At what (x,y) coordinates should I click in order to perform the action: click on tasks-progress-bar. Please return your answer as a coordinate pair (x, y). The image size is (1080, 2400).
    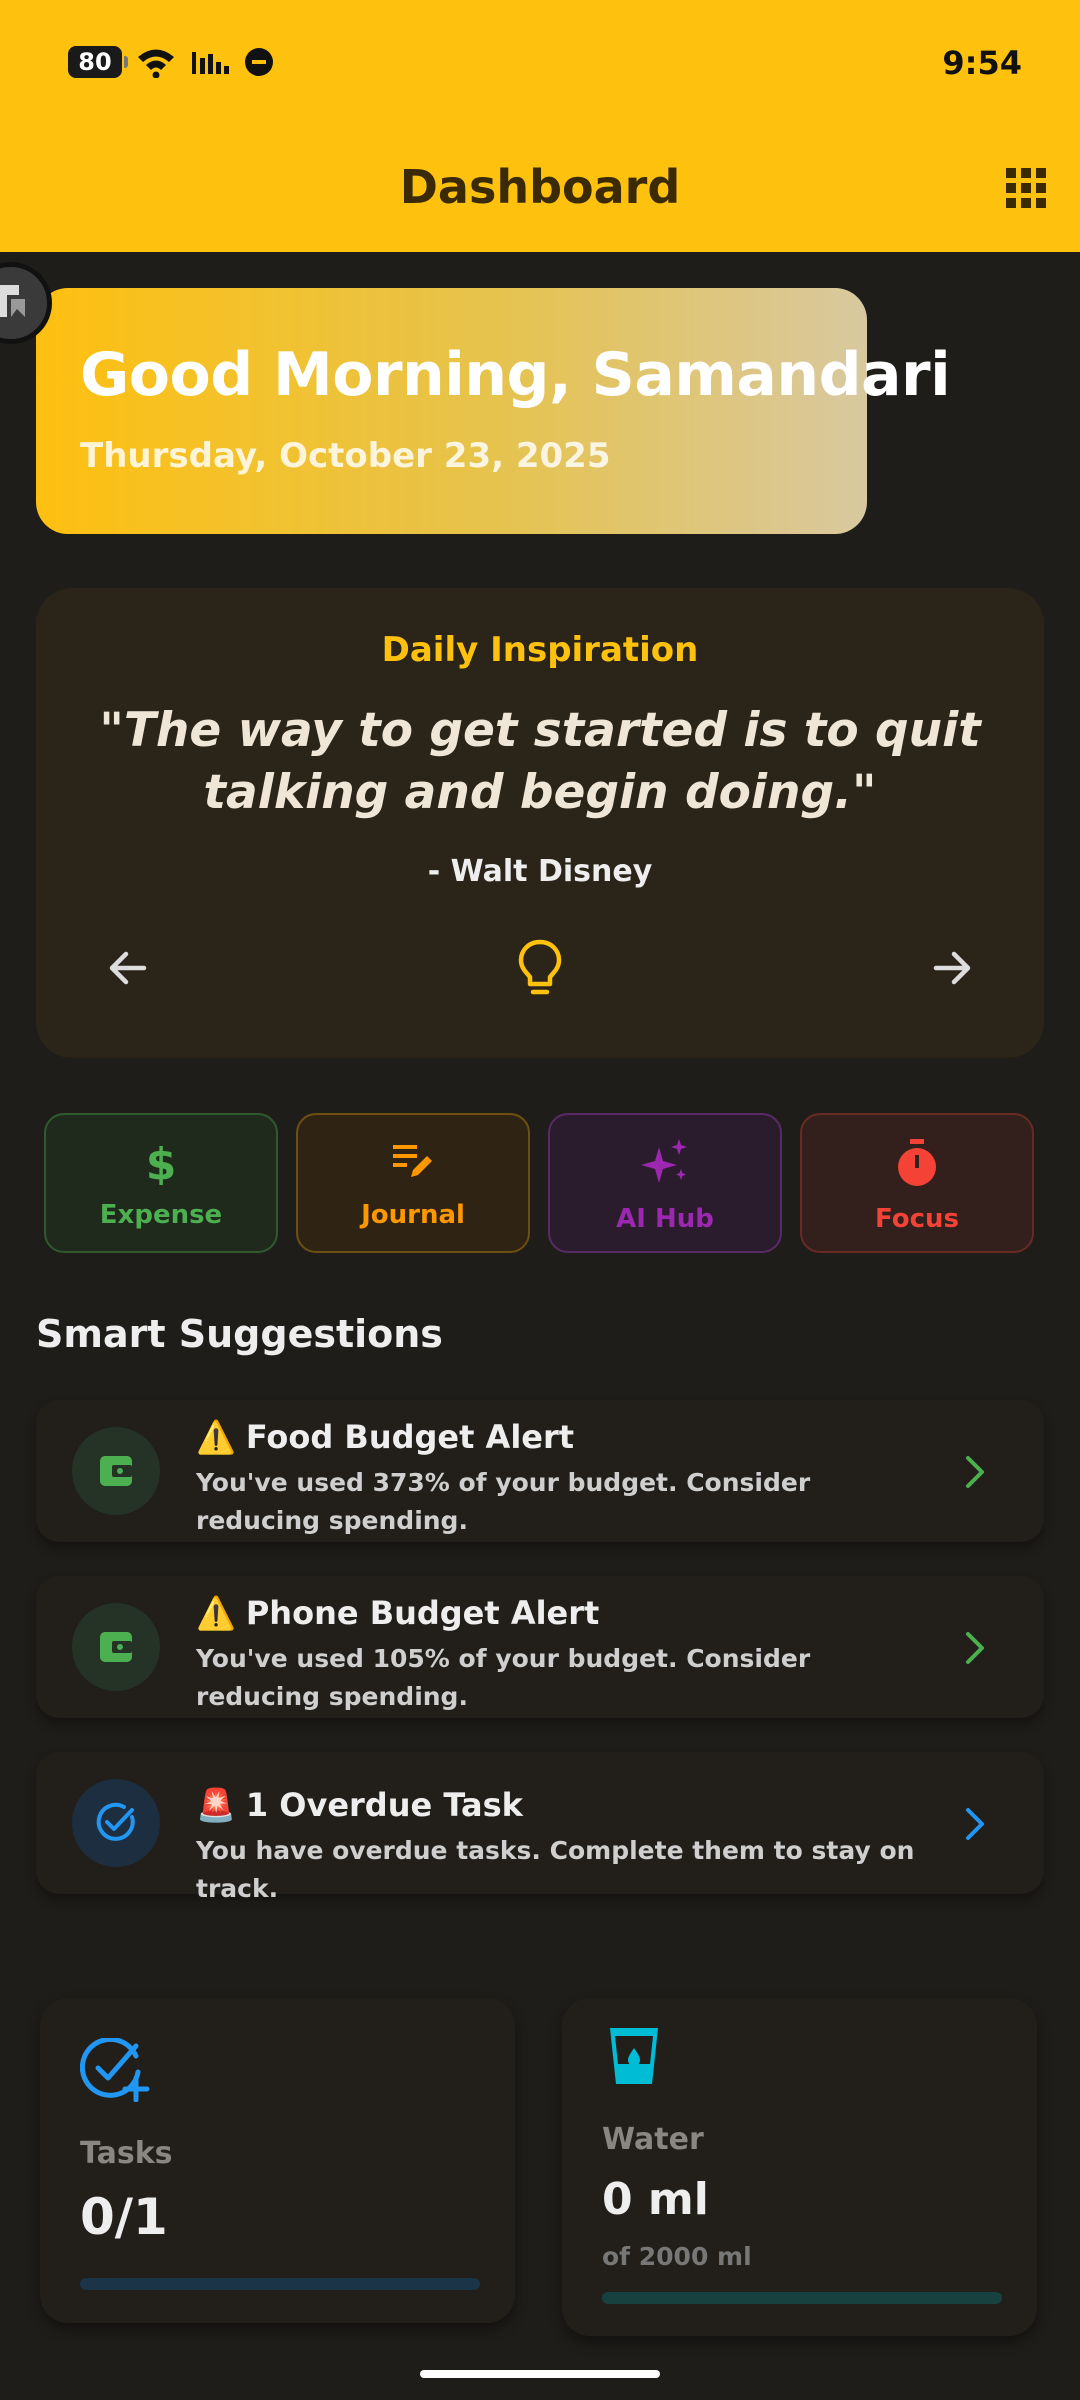
    Looking at the image, I should click on (280, 2284).